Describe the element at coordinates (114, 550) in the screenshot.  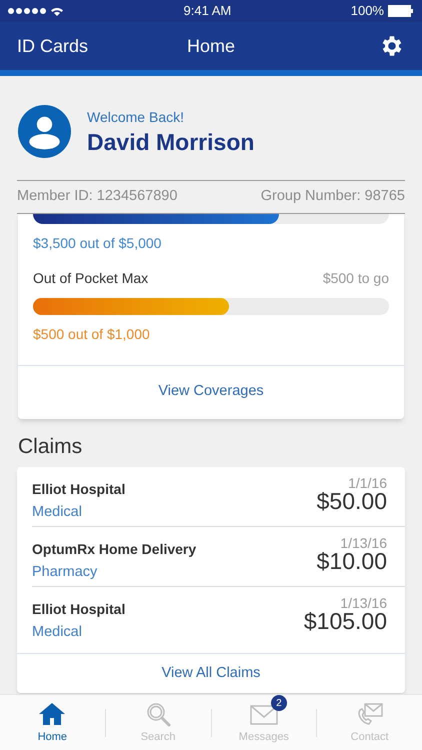
I see `provider-name: OptumRx Home Delivery` at that location.